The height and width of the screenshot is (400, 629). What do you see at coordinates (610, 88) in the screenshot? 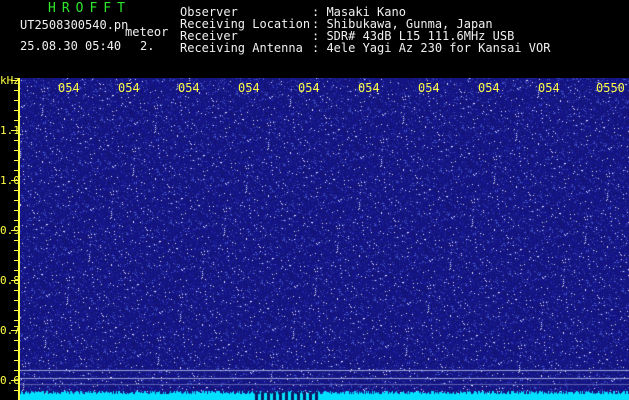
I see `x-tick-label: 0550` at bounding box center [610, 88].